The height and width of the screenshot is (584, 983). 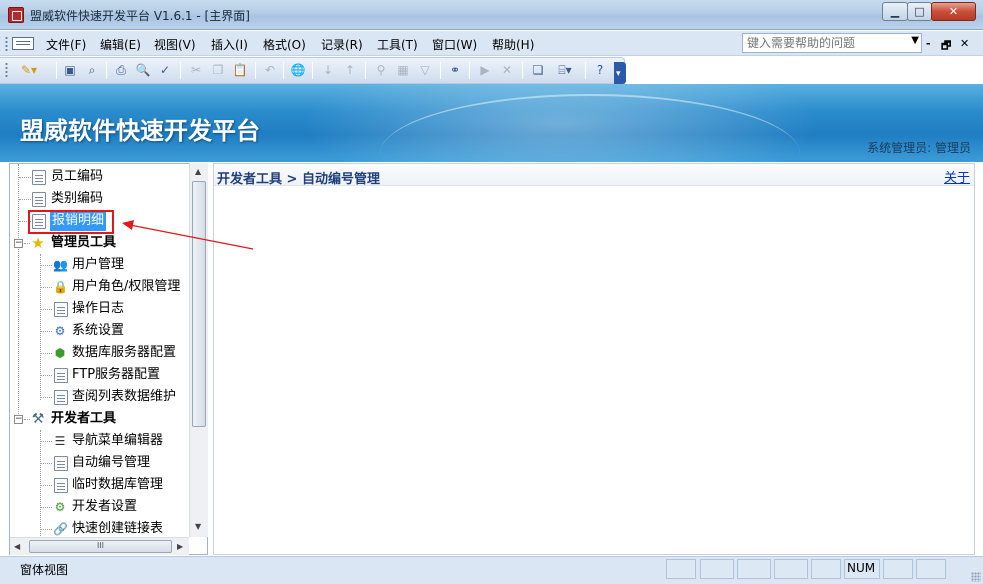 What do you see at coordinates (60, 353) in the screenshot?
I see `database-server-icon: ⬢` at bounding box center [60, 353].